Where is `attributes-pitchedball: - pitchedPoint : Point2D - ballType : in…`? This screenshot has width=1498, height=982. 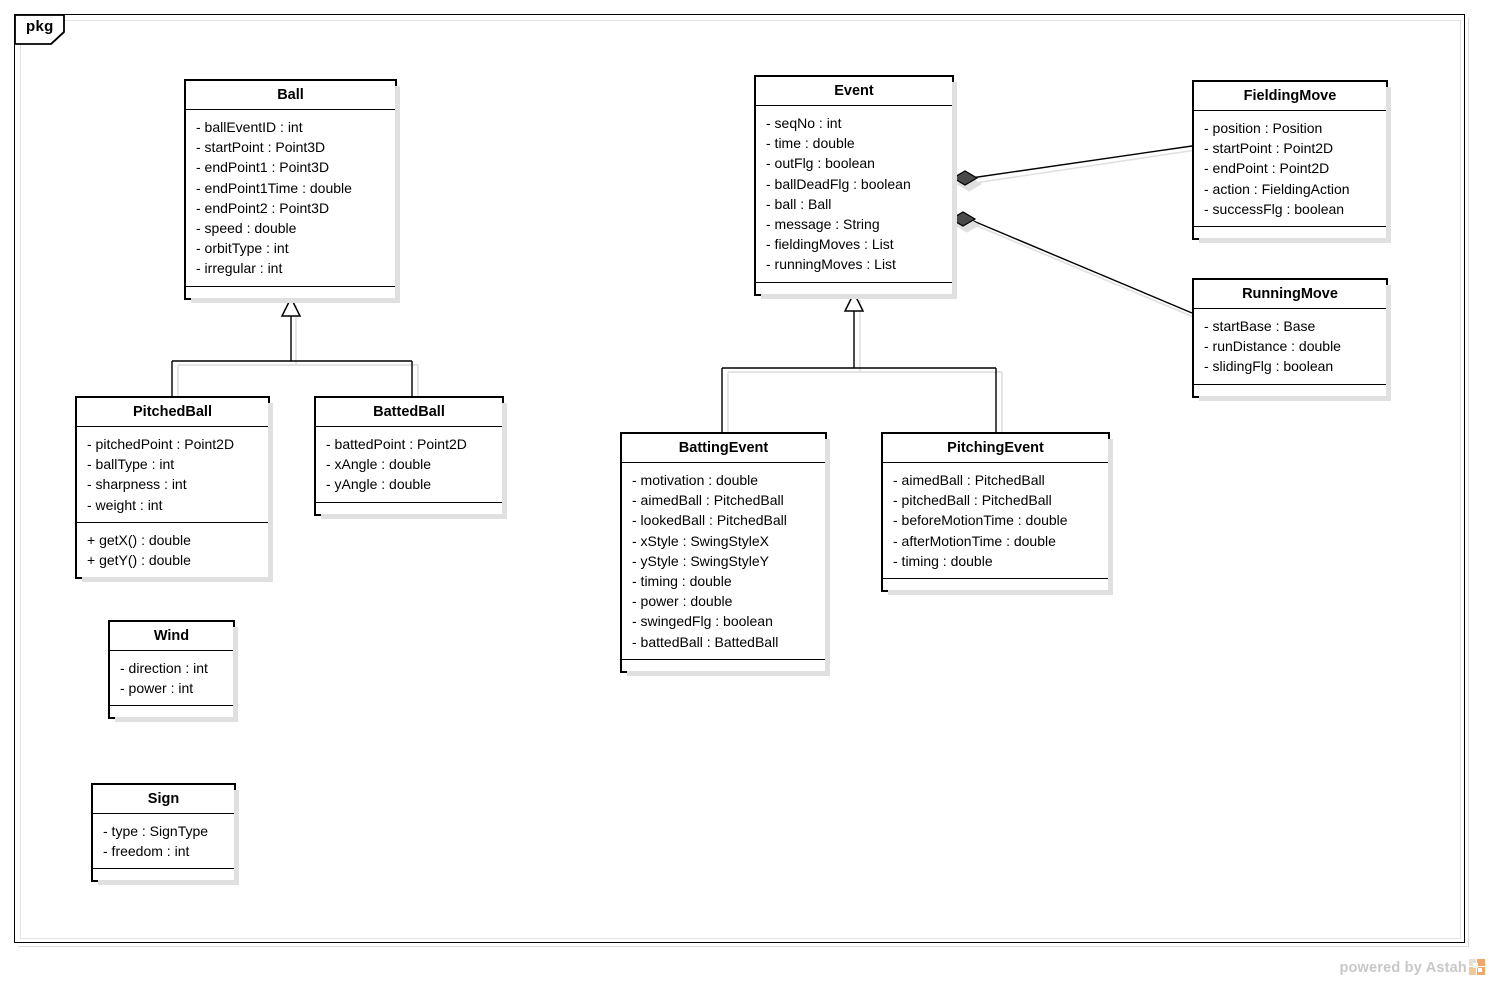 attributes-pitchedball: - pitchedPoint : Point2D - ballType : in… is located at coordinates (172, 474).